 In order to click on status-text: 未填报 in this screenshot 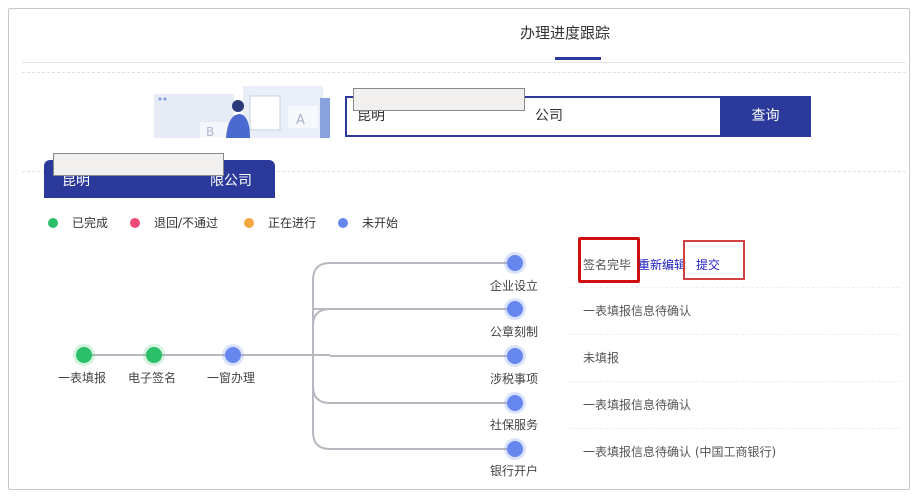, I will do `click(601, 358)`.